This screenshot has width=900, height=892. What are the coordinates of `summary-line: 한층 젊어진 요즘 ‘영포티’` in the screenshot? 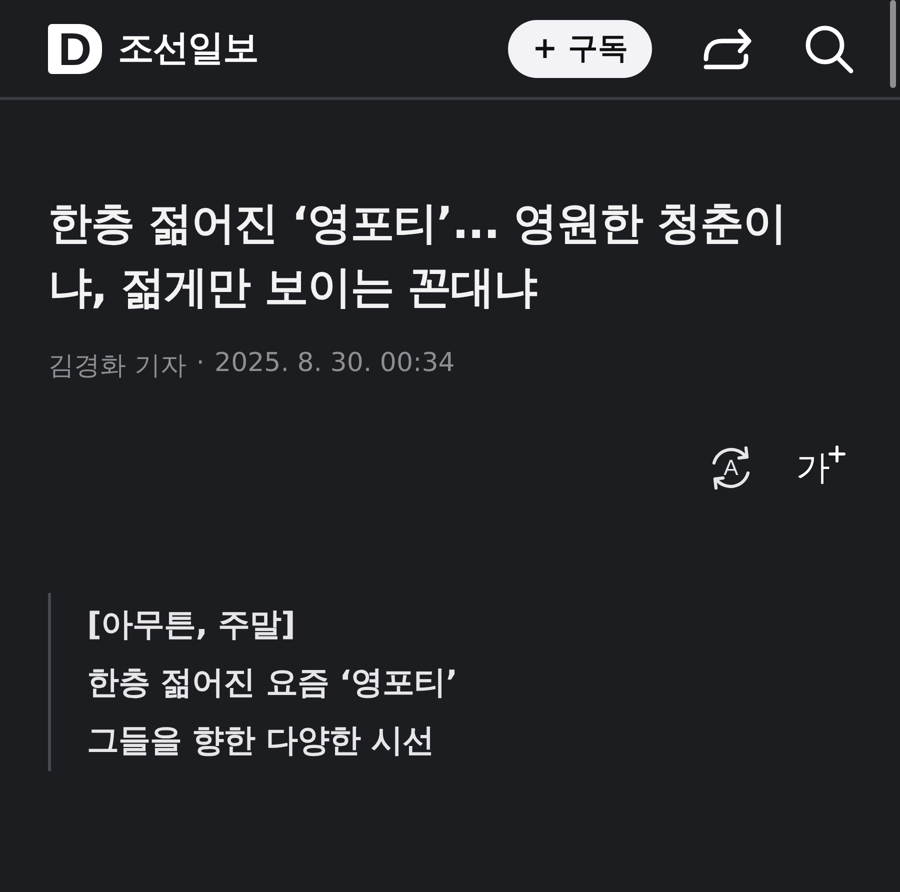 It's located at (272, 682).